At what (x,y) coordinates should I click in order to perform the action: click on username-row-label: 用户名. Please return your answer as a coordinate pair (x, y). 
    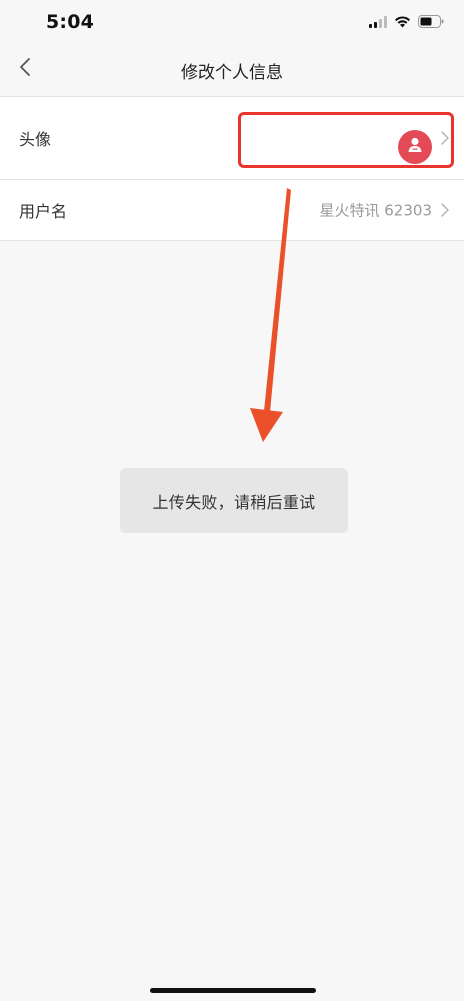
    Looking at the image, I should click on (43, 211).